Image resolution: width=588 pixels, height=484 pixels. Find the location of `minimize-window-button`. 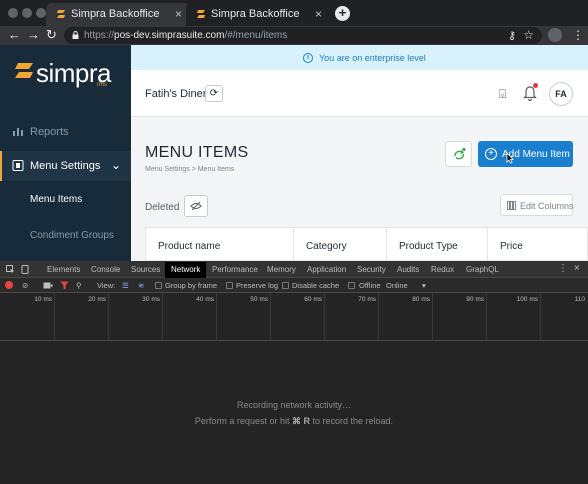

minimize-window-button is located at coordinates (27, 13).